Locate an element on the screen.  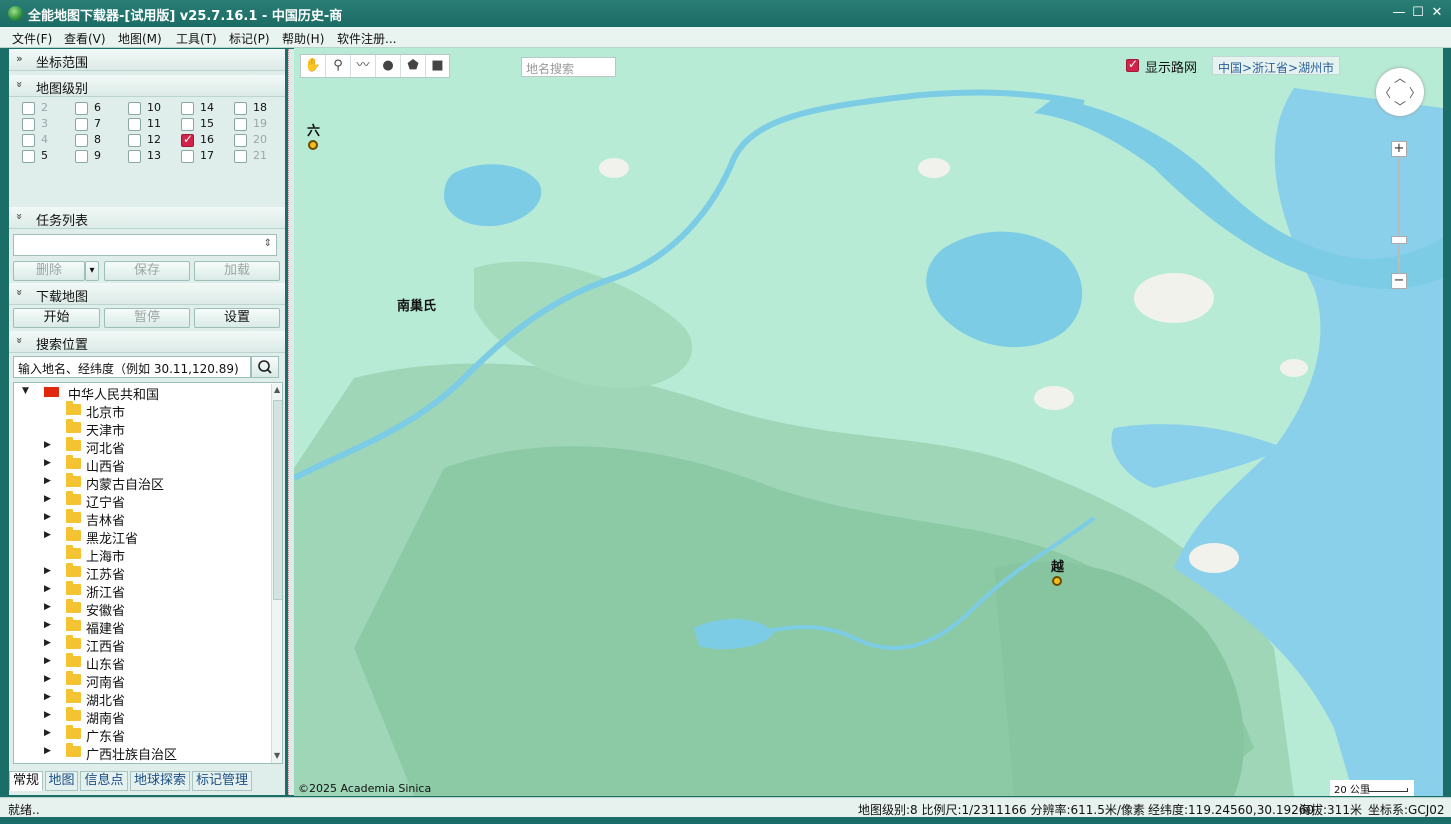
menu-file: 文件(F) is located at coordinates (32, 38).